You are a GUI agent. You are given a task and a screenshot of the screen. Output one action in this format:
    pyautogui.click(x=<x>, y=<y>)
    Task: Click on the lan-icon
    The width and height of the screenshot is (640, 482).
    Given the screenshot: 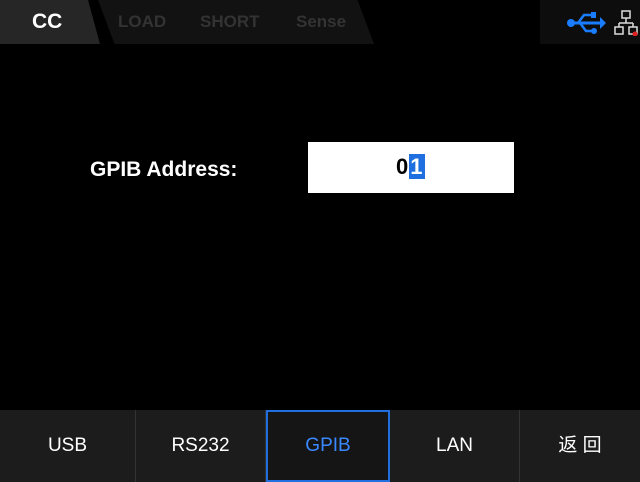 What is the action you would take?
    pyautogui.click(x=626, y=23)
    